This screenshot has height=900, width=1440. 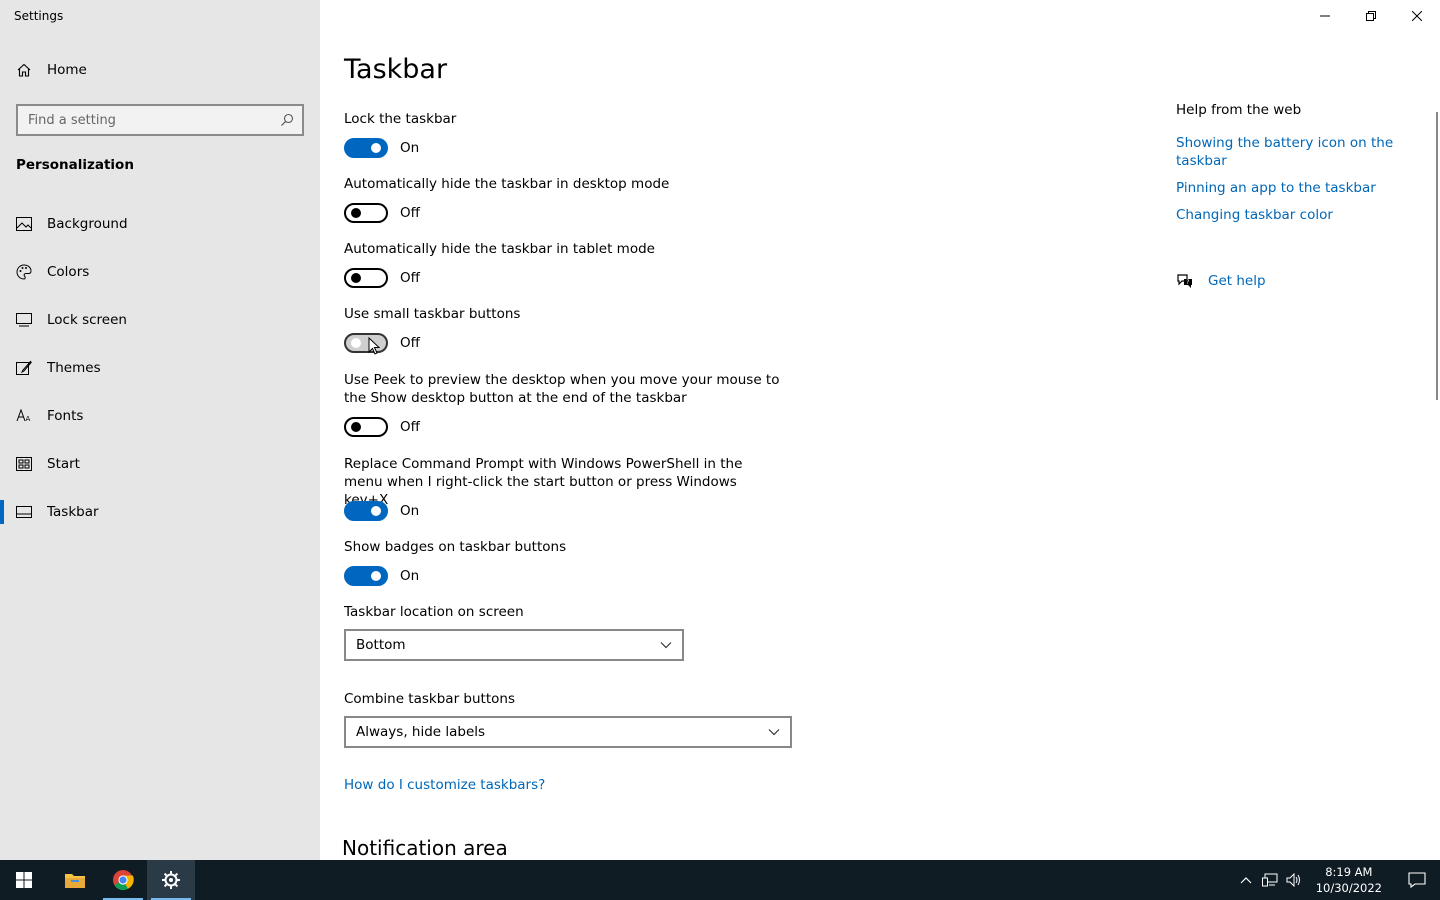 I want to click on sidebar-item-label: Fonts, so click(x=65, y=416).